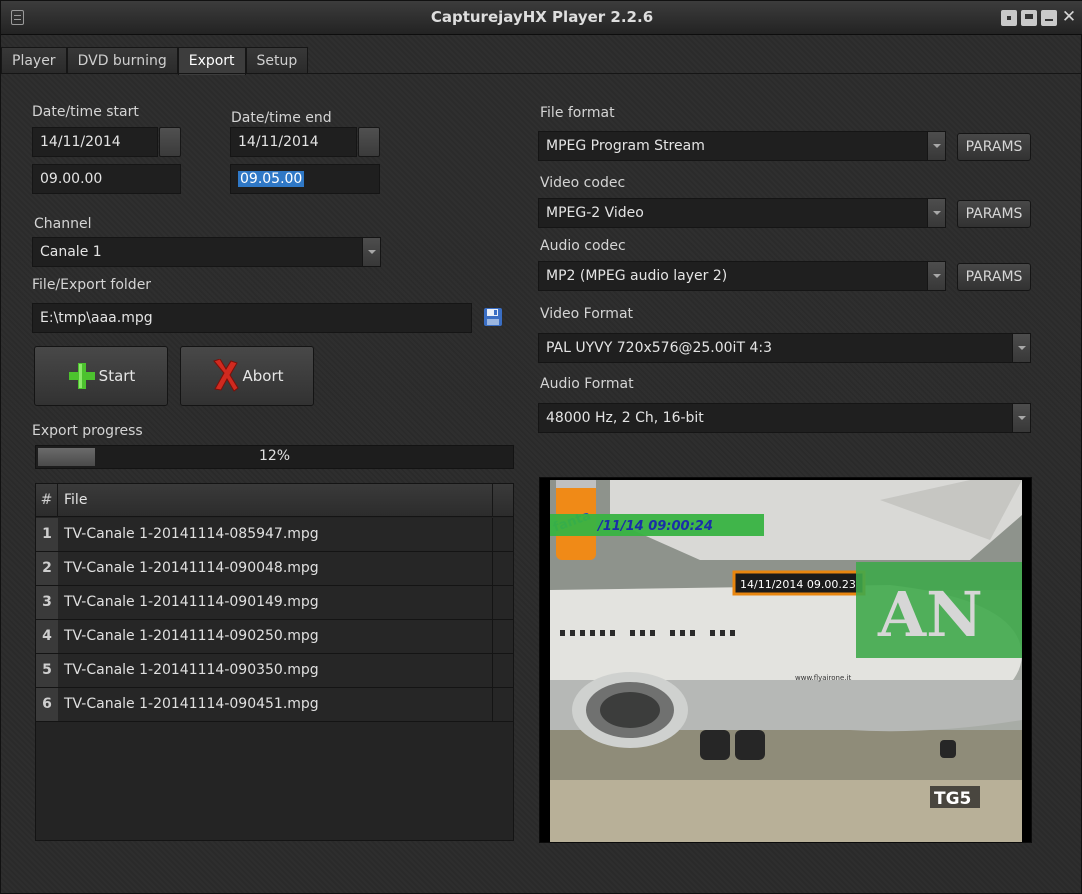  What do you see at coordinates (583, 246) in the screenshot?
I see `audio-codec-label: Audio codec` at bounding box center [583, 246].